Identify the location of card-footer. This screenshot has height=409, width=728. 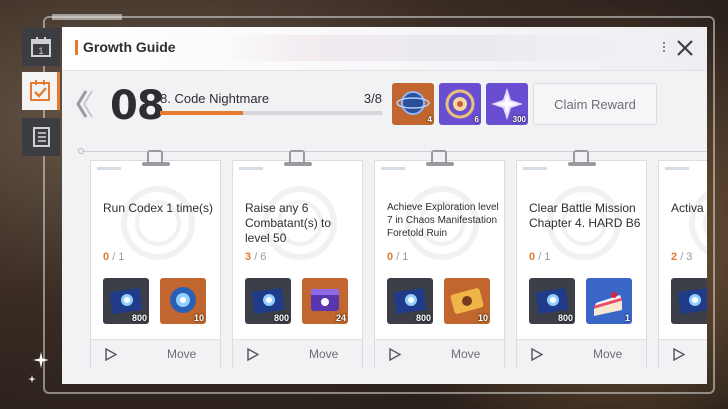
(683, 353).